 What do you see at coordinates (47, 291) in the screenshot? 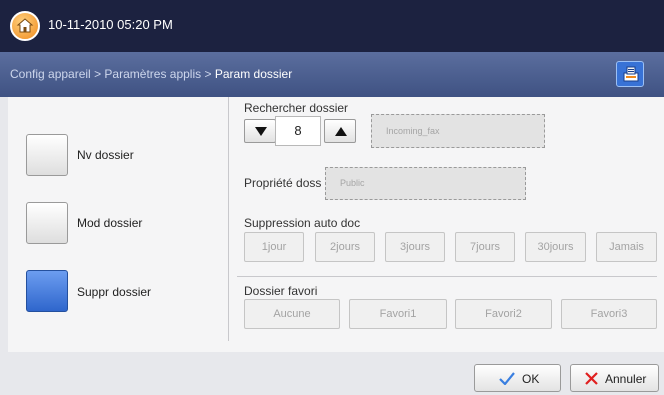
I see `delete-folder-button` at bounding box center [47, 291].